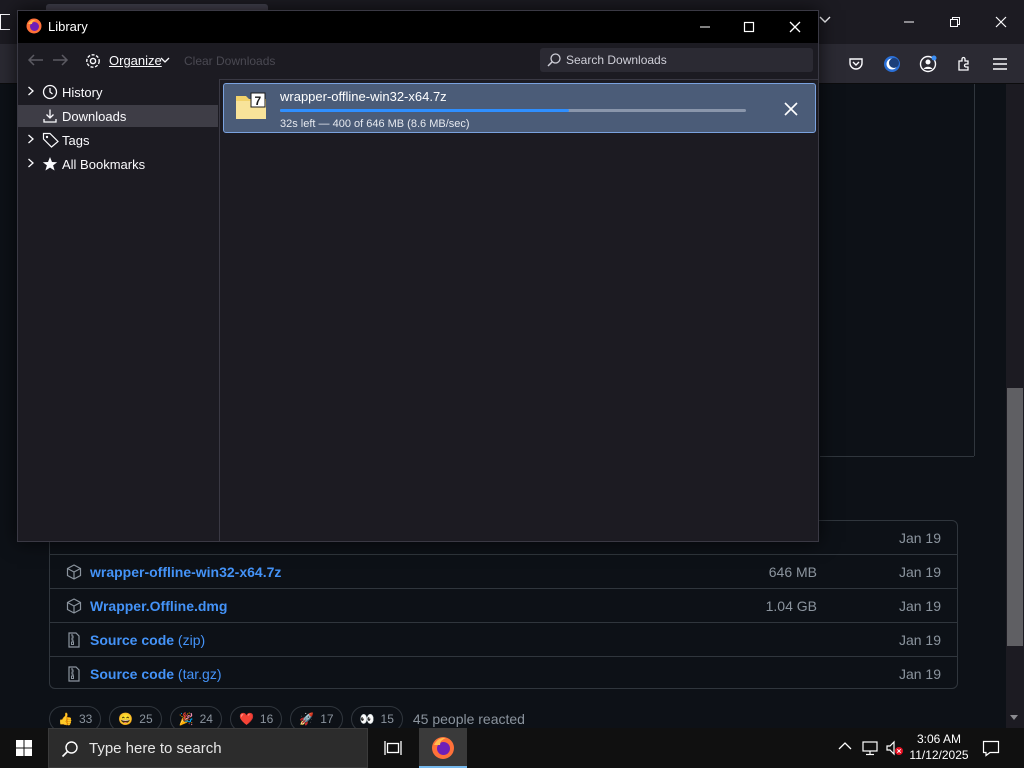 Image resolution: width=1024 pixels, height=768 pixels. I want to click on page-divider-vertical, so click(974, 270).